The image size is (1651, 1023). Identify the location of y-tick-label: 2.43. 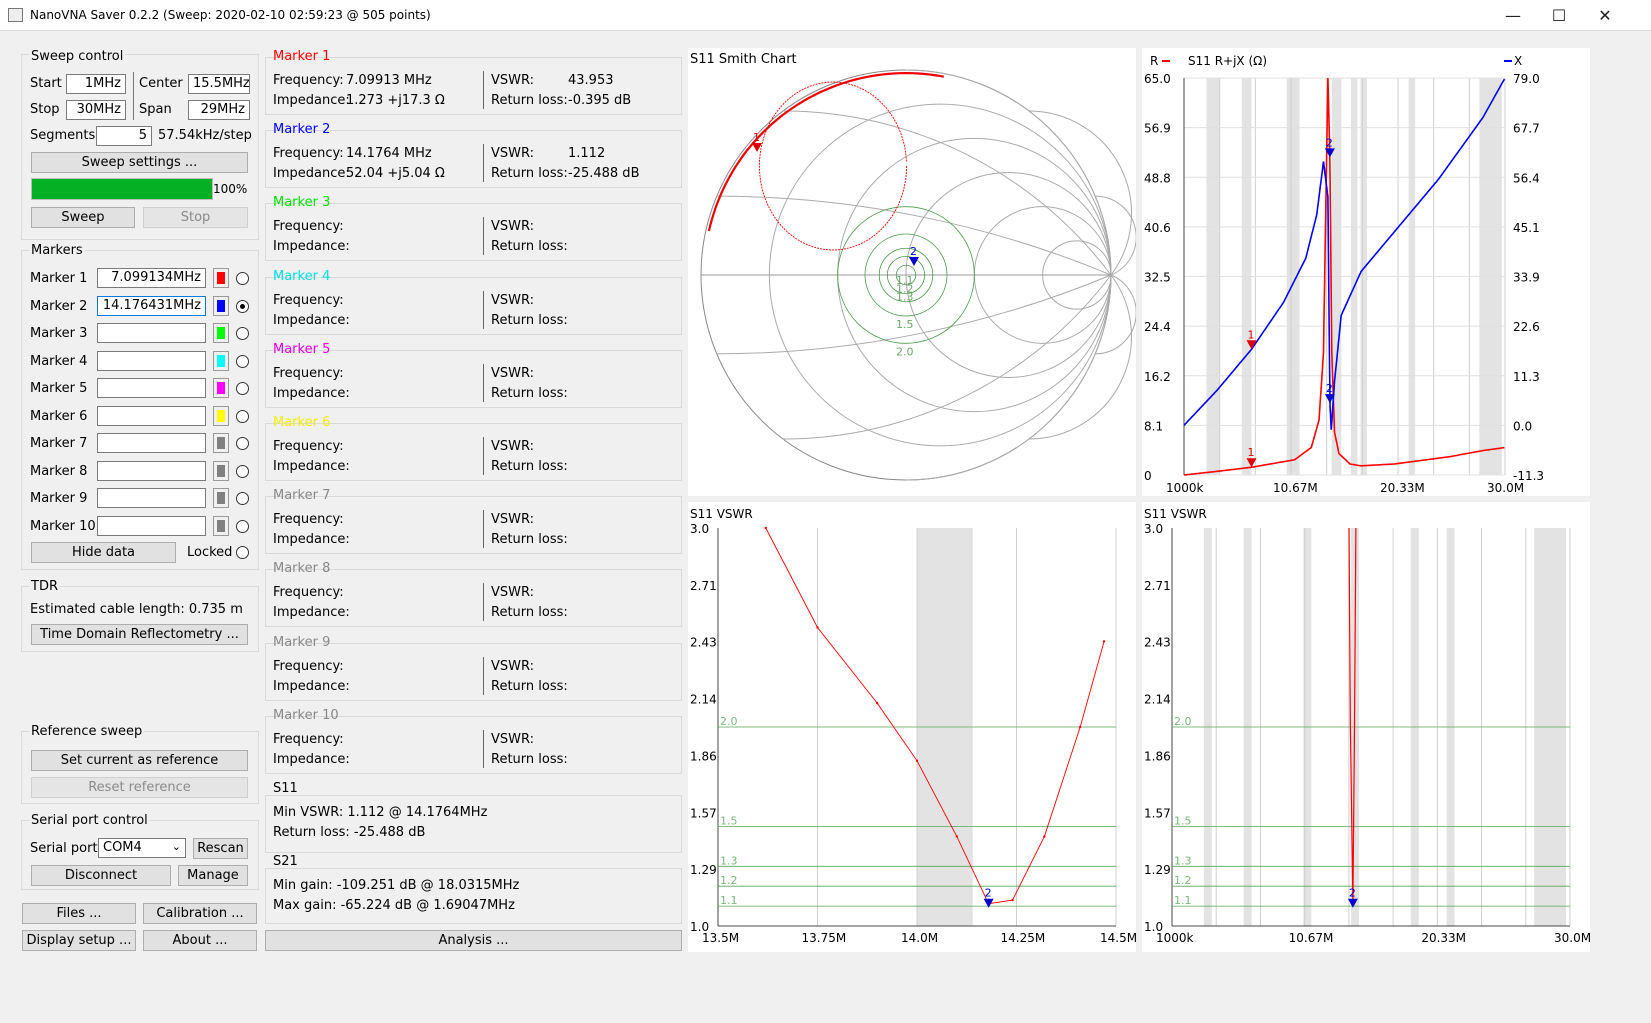
(703, 643).